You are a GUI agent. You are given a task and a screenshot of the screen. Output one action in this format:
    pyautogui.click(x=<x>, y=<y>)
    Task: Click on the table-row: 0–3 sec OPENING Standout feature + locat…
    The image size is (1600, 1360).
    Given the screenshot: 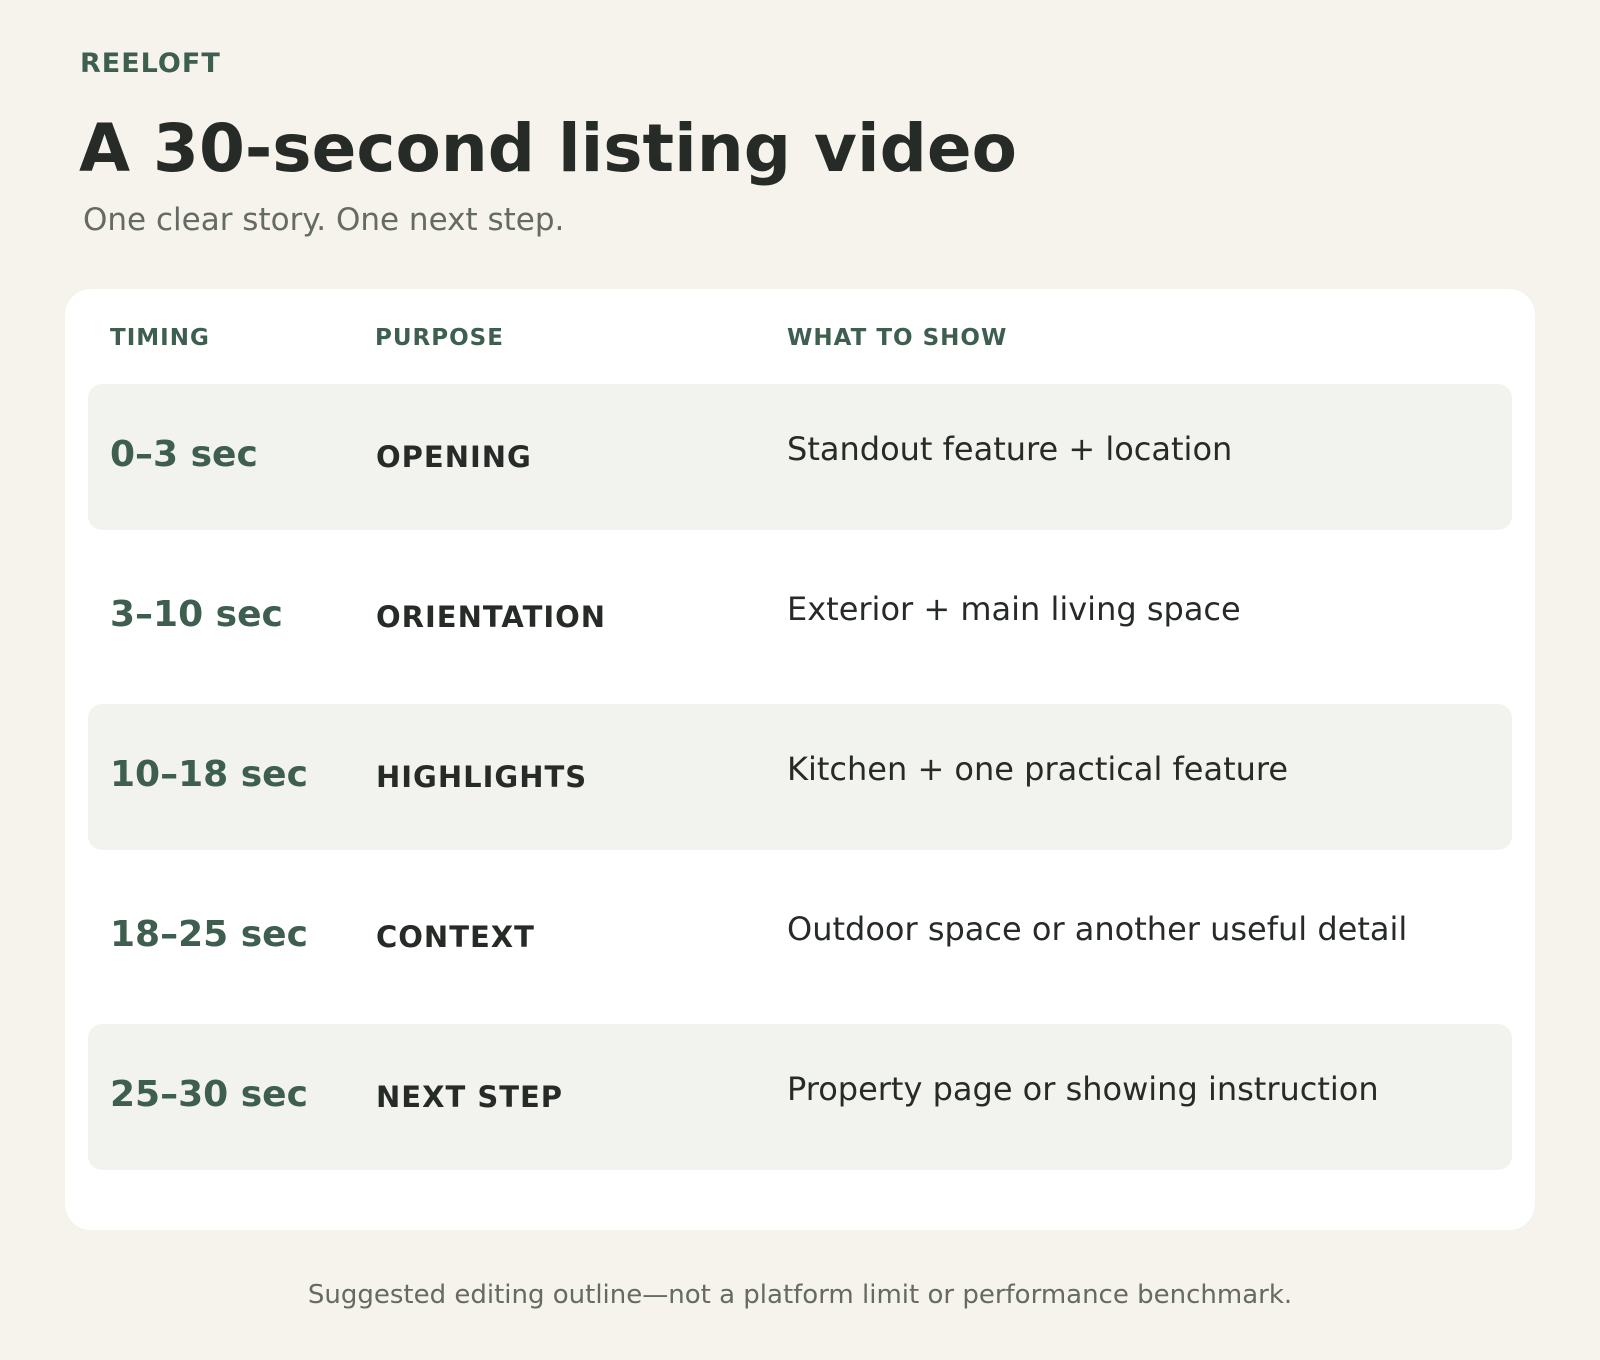 What is the action you would take?
    pyautogui.click(x=800, y=457)
    